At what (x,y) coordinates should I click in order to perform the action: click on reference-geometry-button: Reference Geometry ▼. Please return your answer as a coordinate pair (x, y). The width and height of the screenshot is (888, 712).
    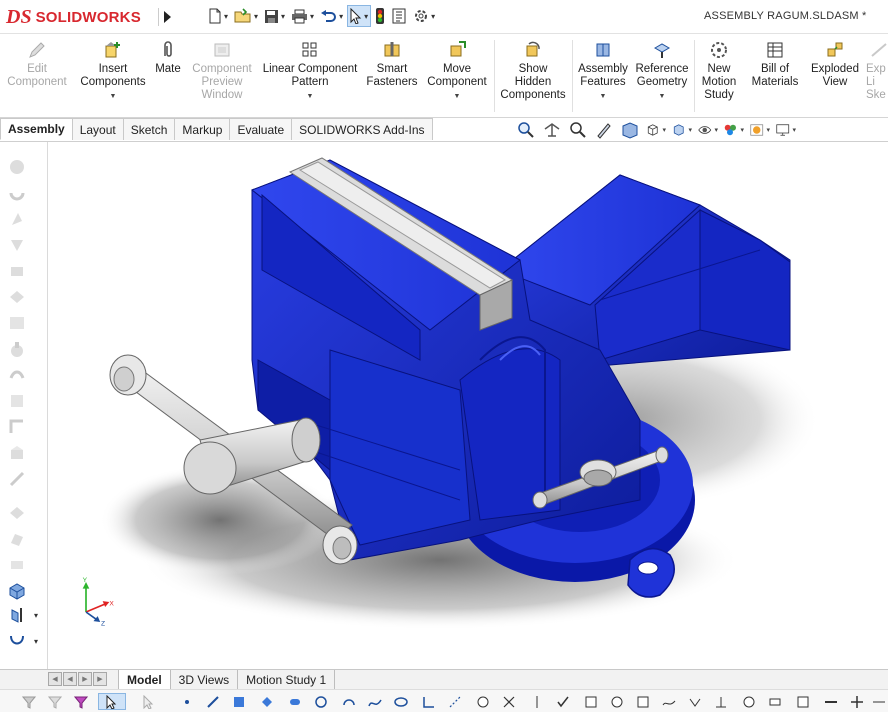
    Looking at the image, I should click on (662, 71).